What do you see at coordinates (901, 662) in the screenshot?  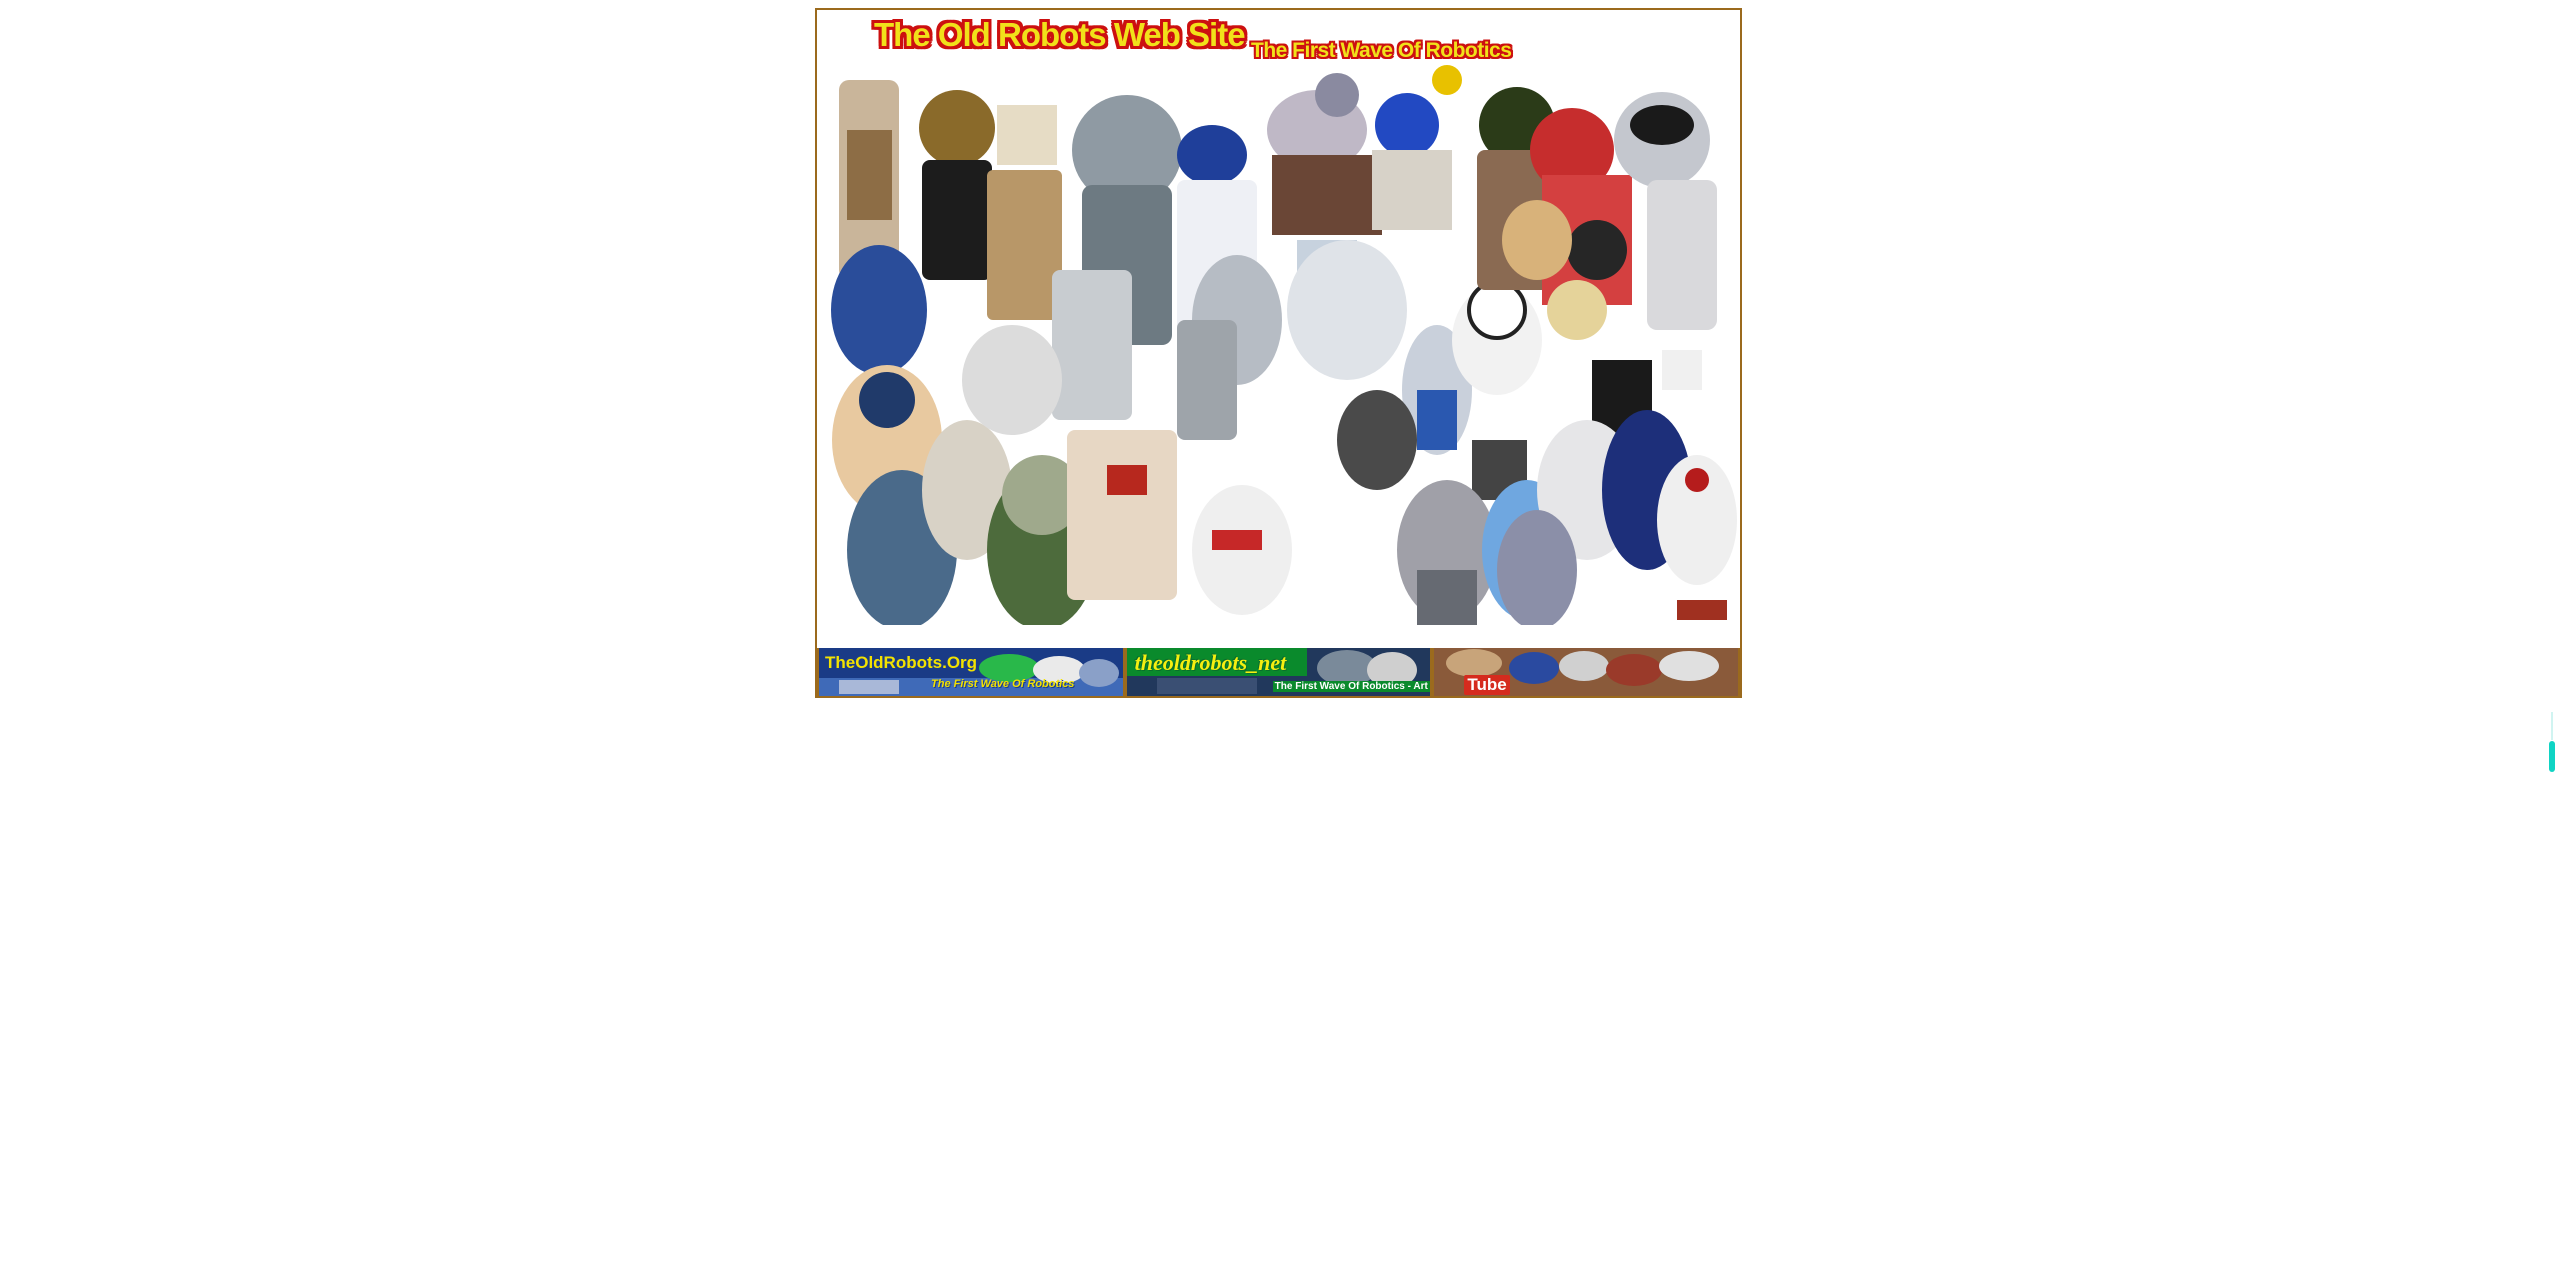 I see `banner-org-title: TheOldRobots.Org` at bounding box center [901, 662].